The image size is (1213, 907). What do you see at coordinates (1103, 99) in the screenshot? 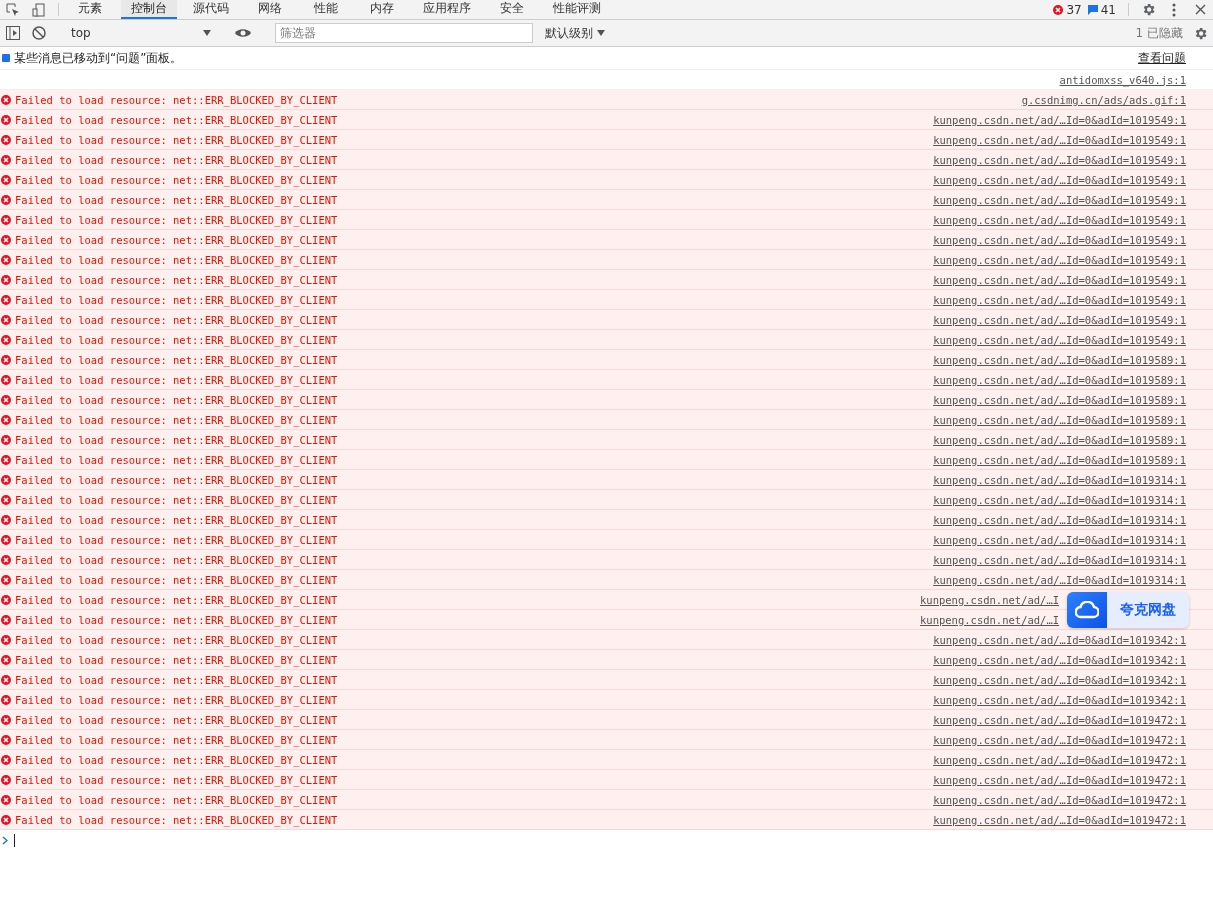
I see `source-link: g.csdnimg.cn/ads/ads.gif:1` at bounding box center [1103, 99].